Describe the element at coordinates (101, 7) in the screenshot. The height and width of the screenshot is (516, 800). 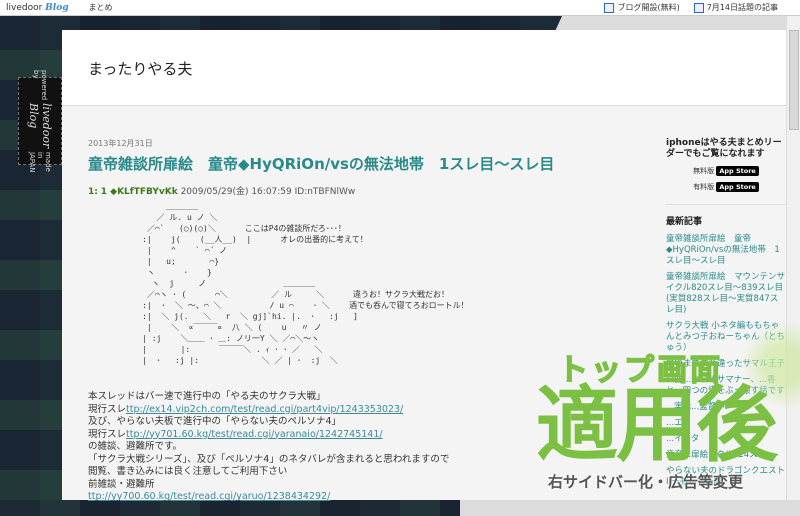
I see `matome-link: まとめ` at that location.